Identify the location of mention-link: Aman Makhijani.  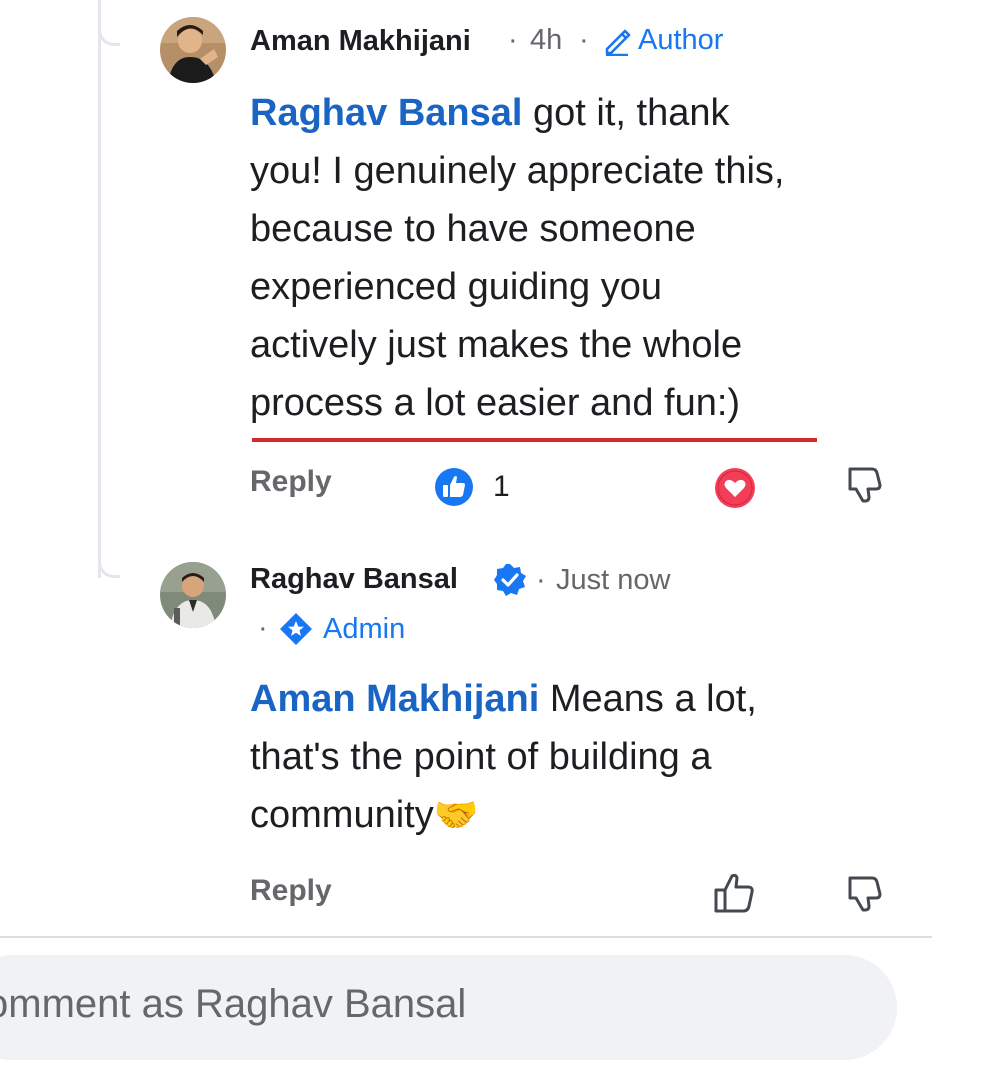
(394, 699).